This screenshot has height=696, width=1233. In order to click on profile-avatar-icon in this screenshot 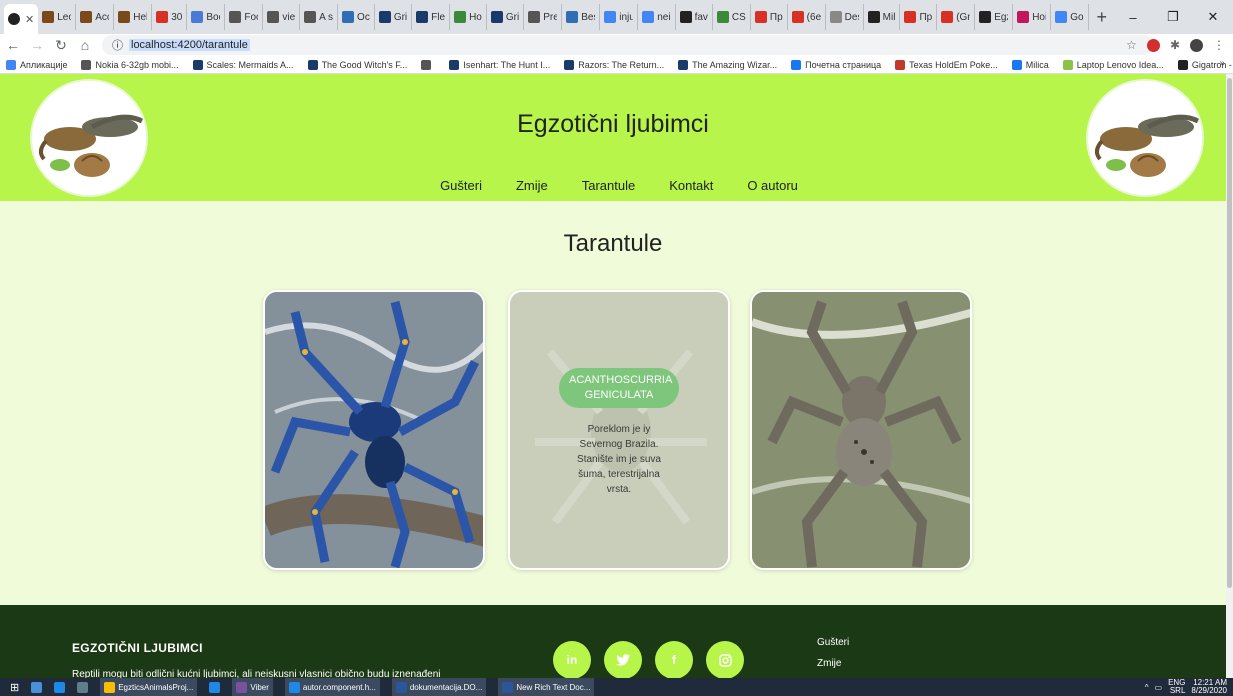, I will do `click(1196, 45)`.